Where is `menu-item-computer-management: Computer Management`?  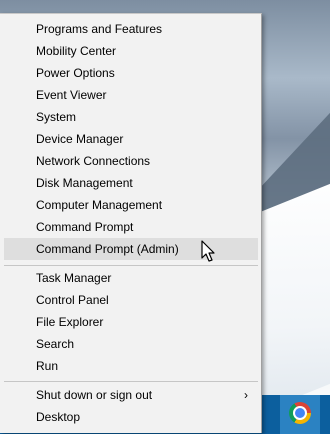
menu-item-computer-management: Computer Management is located at coordinates (131, 205).